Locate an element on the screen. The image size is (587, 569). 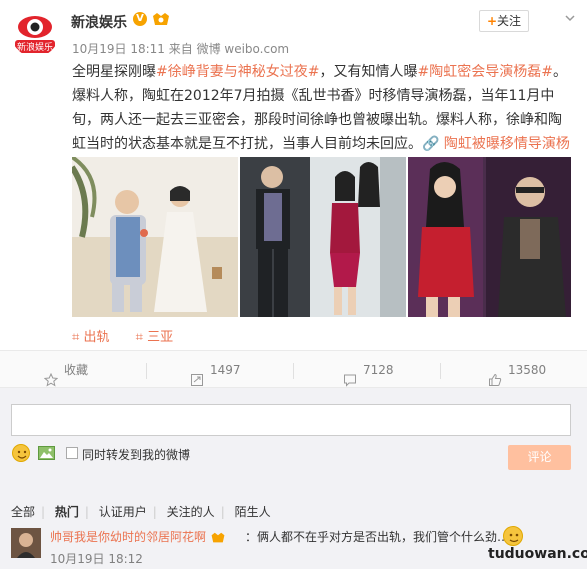
favorite-button: 收藏 is located at coordinates (65, 370).